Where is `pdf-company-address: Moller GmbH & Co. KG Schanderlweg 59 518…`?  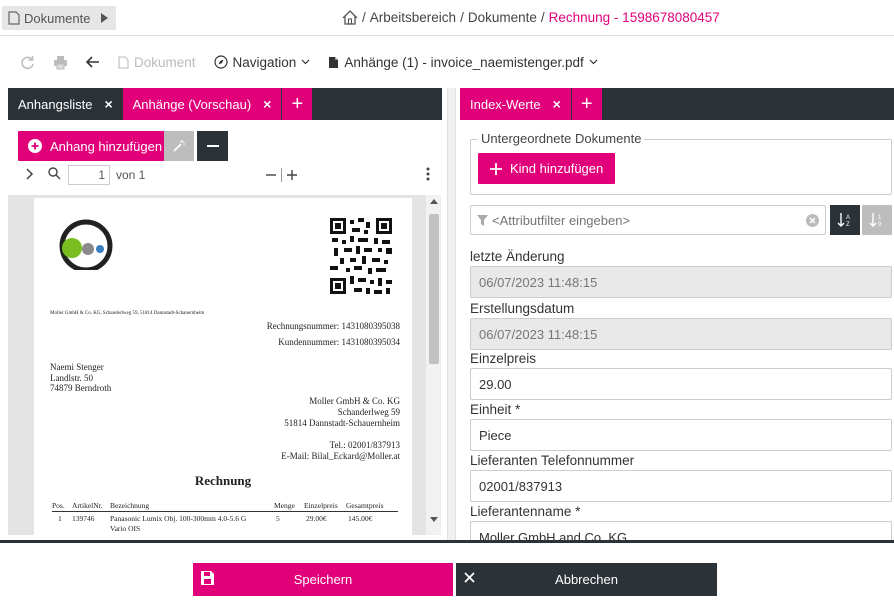
pdf-company-address: Moller GmbH & Co. KG Schanderlweg 59 518… is located at coordinates (342, 412).